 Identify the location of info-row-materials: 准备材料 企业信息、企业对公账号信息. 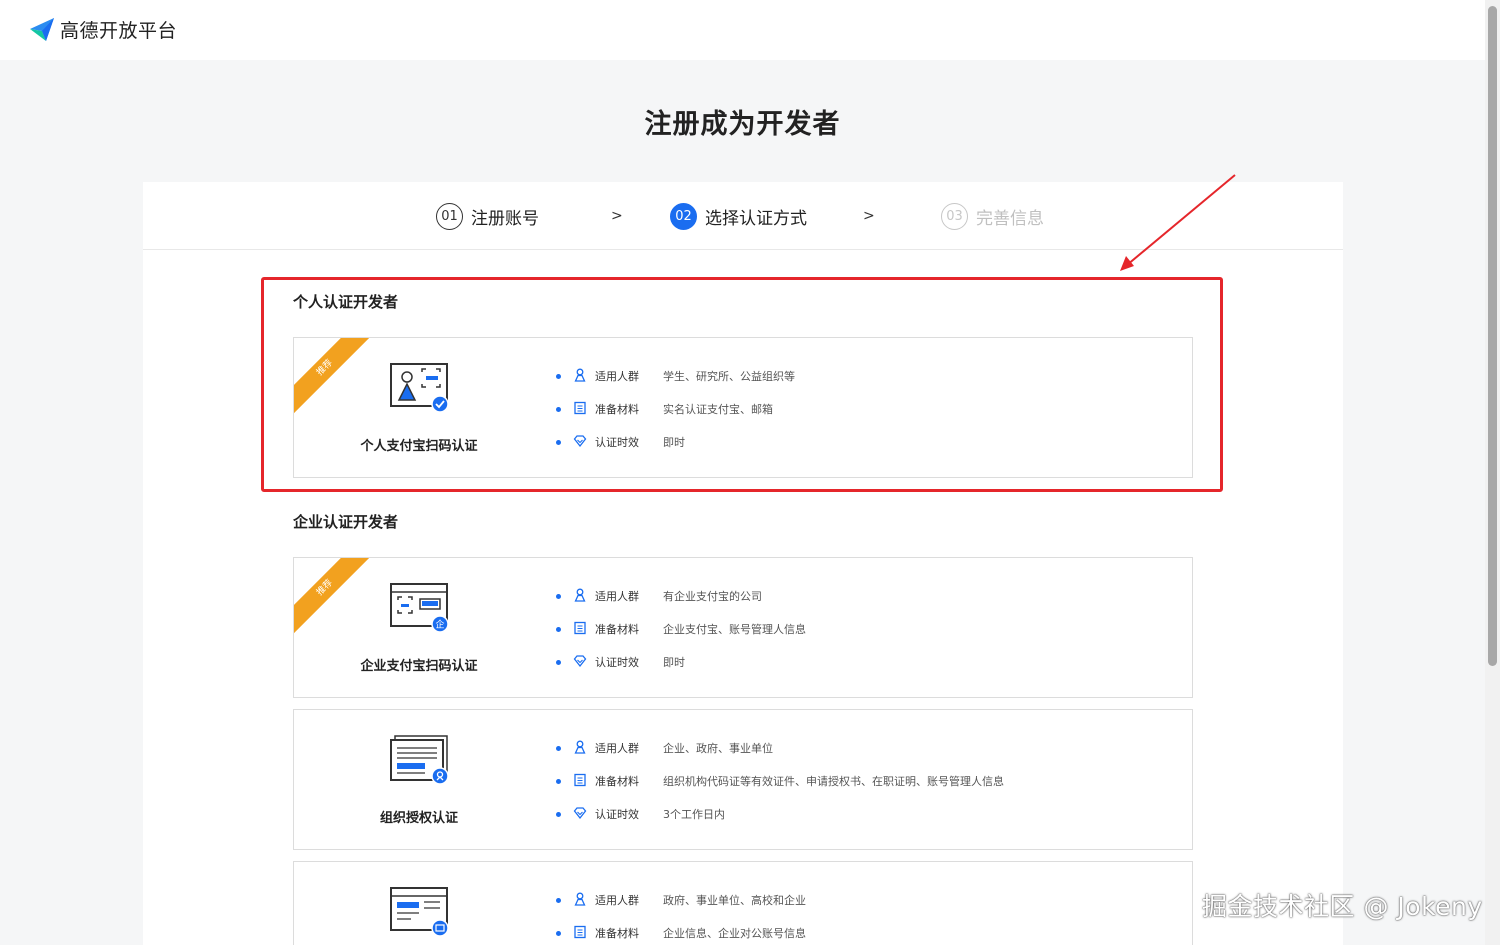
(681, 935).